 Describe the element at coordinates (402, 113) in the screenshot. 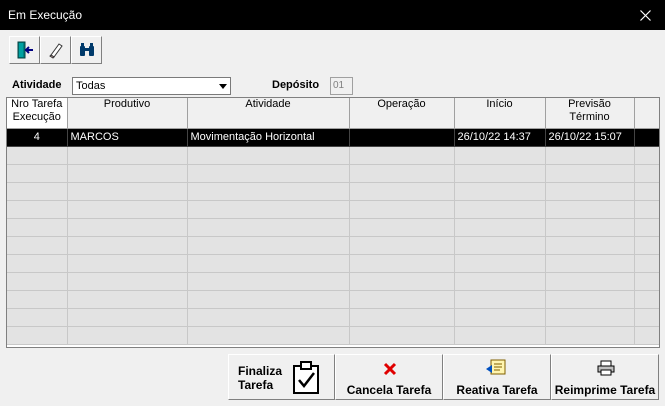

I see `column-header: Operação` at that location.